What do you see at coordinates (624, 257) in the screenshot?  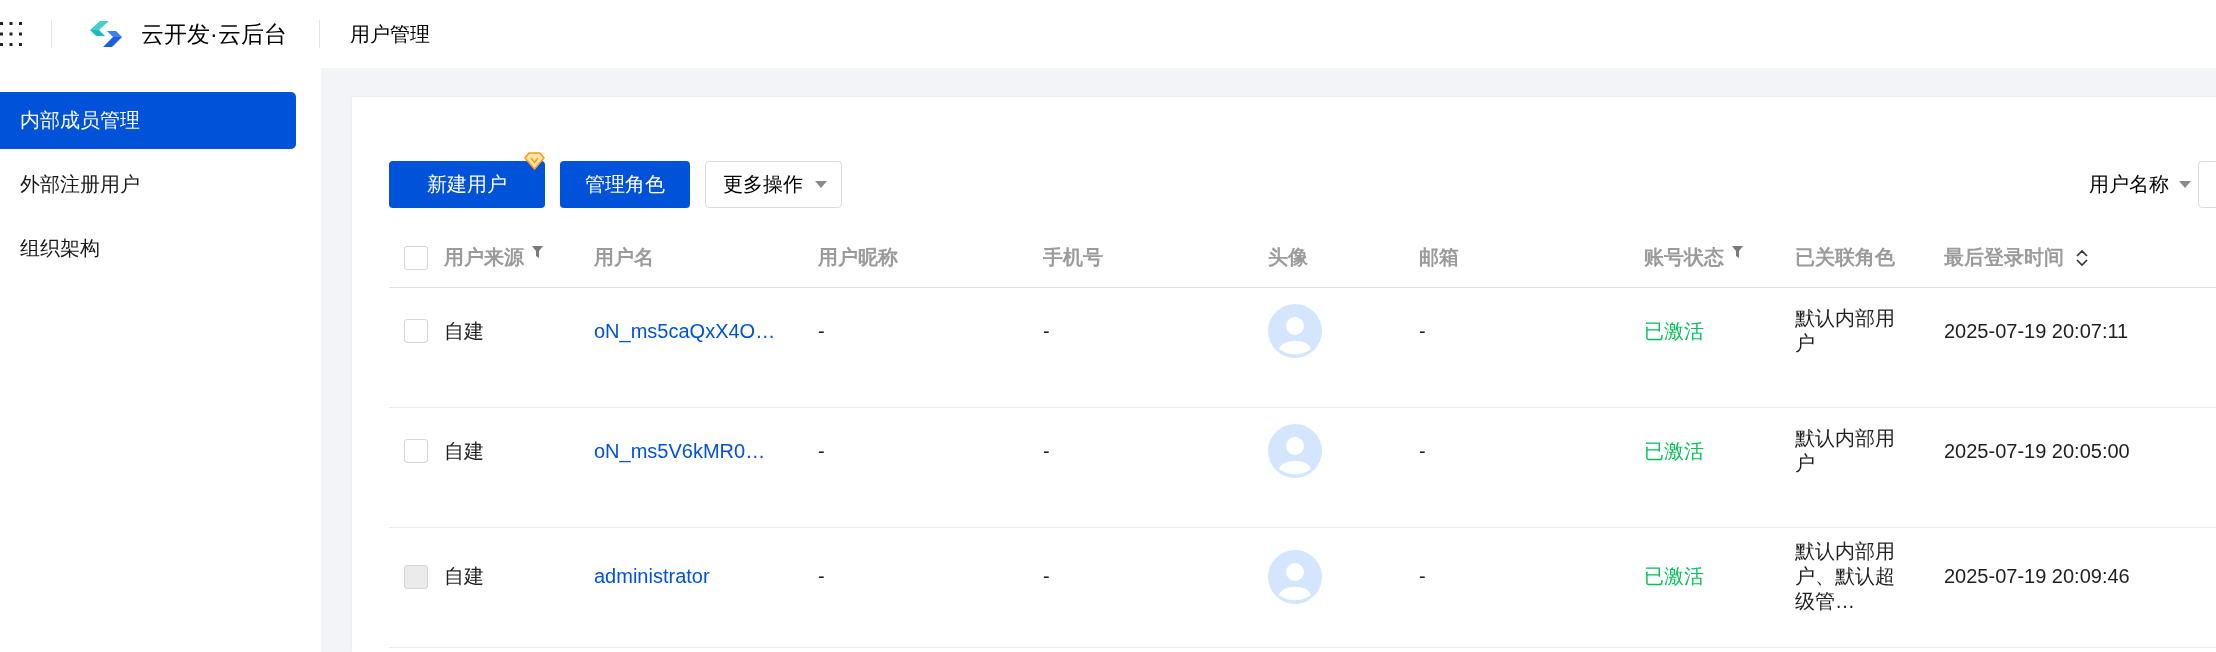 I see `column-header: 用户名` at bounding box center [624, 257].